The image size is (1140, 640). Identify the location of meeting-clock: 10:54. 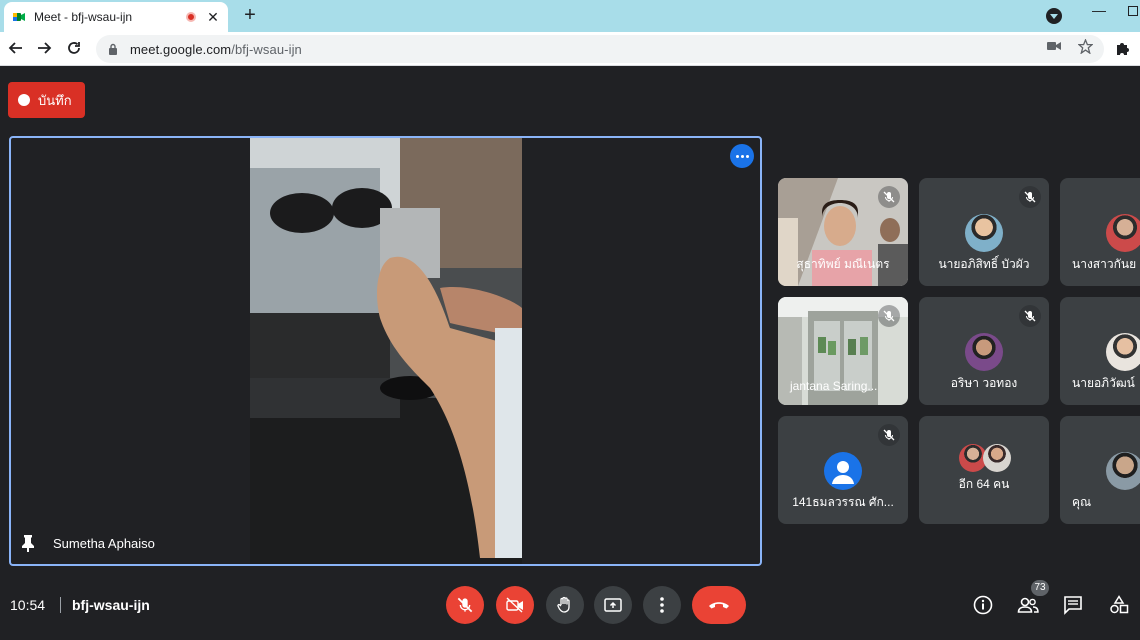
(28, 605).